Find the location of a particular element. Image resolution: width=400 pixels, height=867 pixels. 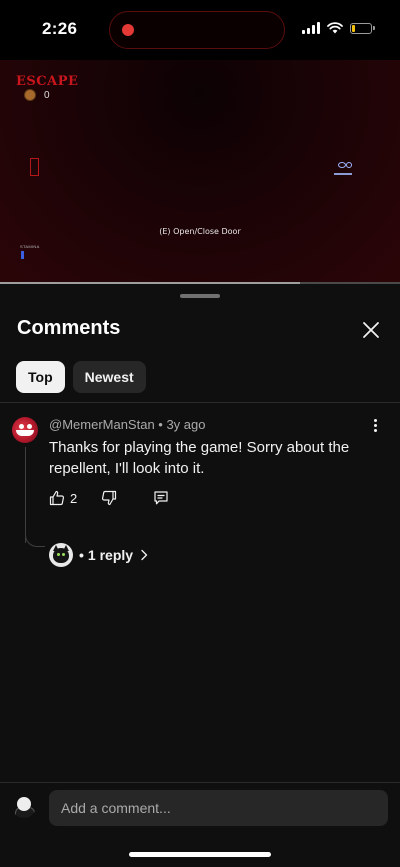

comment-actions: 2 is located at coordinates (109, 498).